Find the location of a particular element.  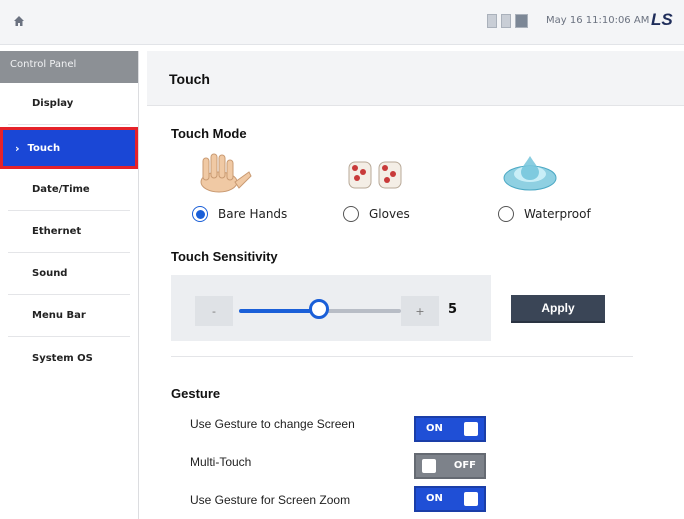

monitor-icon is located at coordinates (521, 21).